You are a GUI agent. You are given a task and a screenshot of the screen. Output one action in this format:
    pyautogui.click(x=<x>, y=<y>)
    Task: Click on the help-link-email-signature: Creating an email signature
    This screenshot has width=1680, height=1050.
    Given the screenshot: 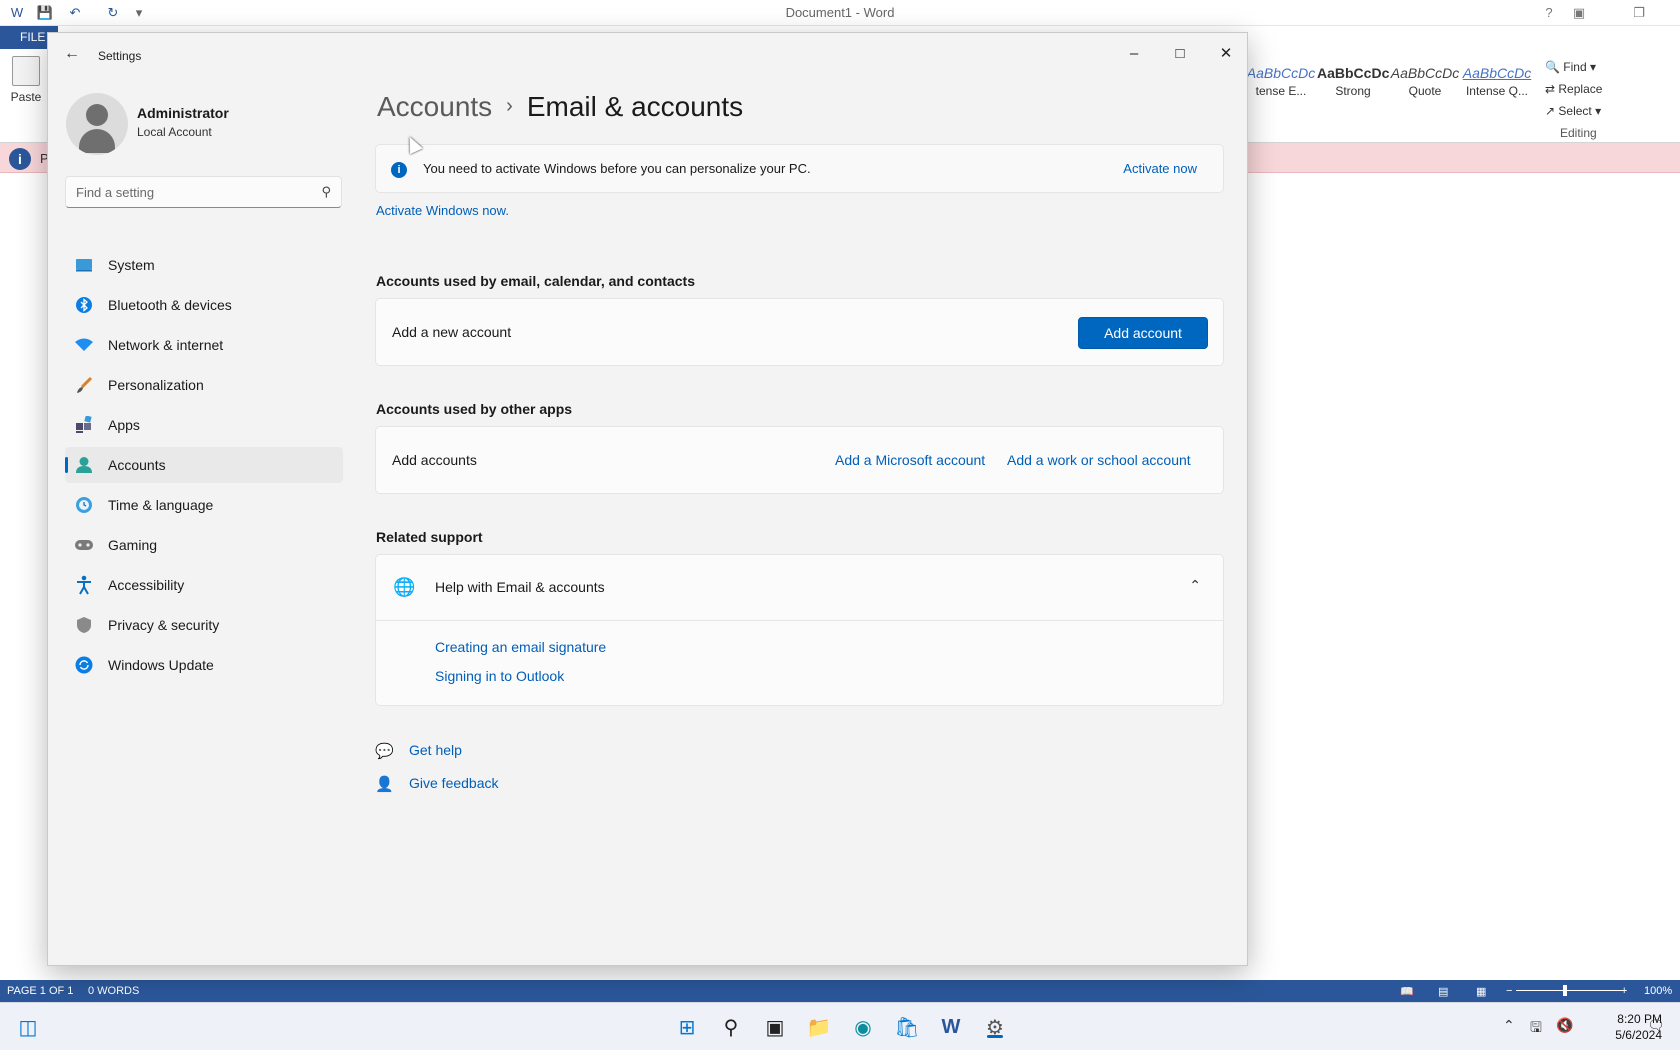 What is the action you would take?
    pyautogui.click(x=520, y=647)
    